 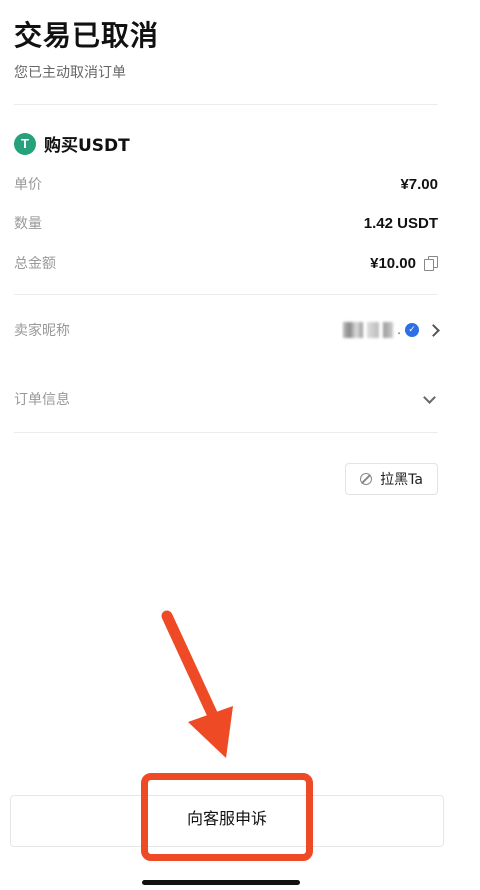 I want to click on appeal-button-label: 向客服申诉, so click(x=226, y=818).